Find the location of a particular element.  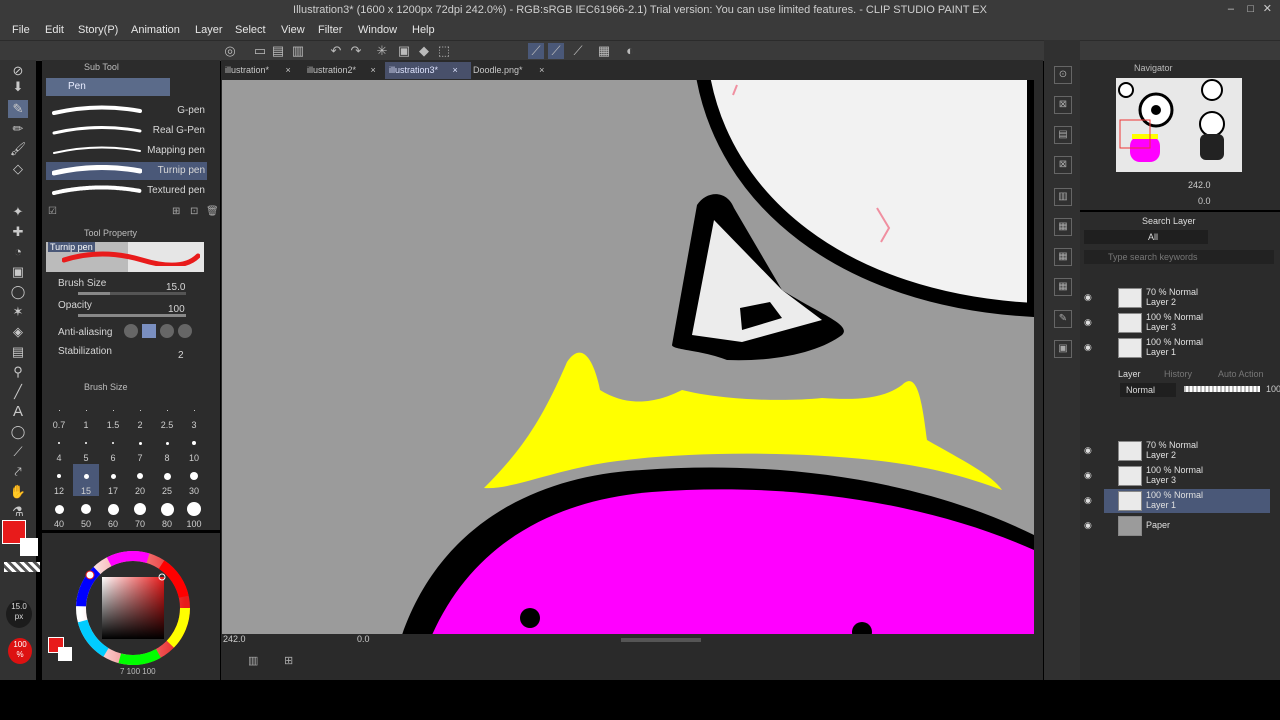

layer-paper: Paper is located at coordinates (1187, 526).